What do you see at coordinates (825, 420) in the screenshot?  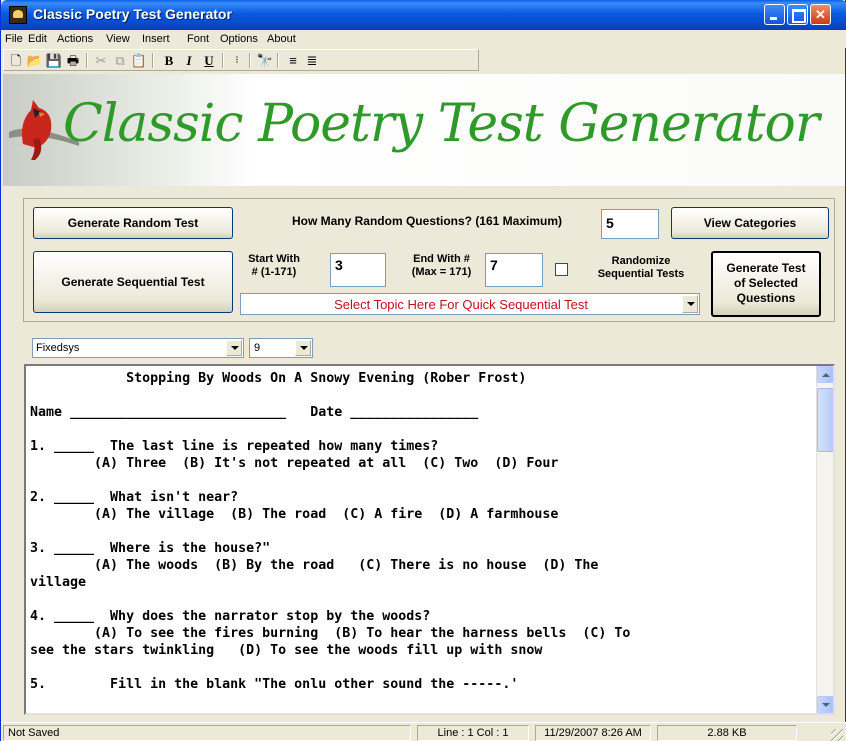 I see `scrollbar-thumb` at bounding box center [825, 420].